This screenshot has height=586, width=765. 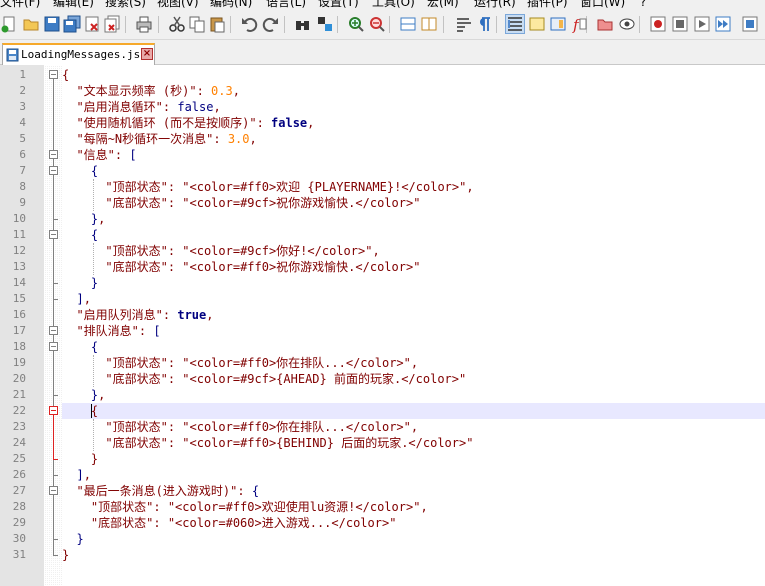 I want to click on sync-horizontal-icon, so click(x=429, y=24).